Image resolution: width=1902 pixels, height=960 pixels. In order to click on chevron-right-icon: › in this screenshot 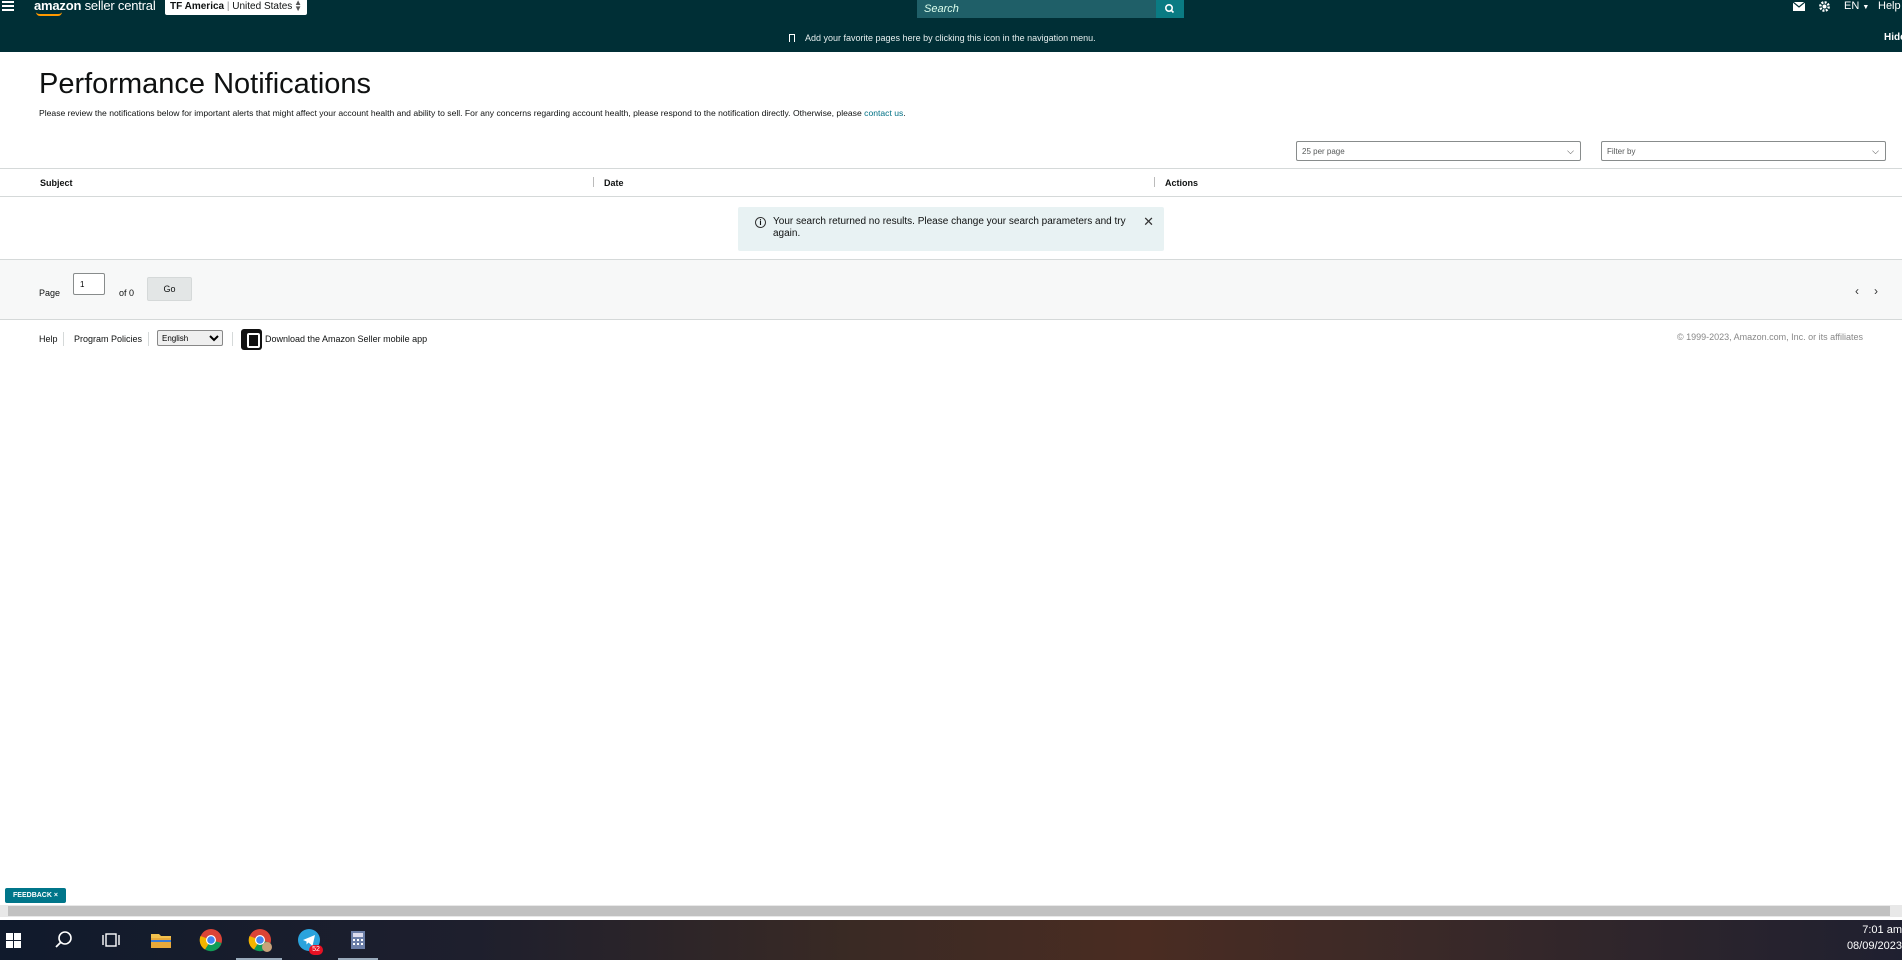, I will do `click(1876, 291)`.